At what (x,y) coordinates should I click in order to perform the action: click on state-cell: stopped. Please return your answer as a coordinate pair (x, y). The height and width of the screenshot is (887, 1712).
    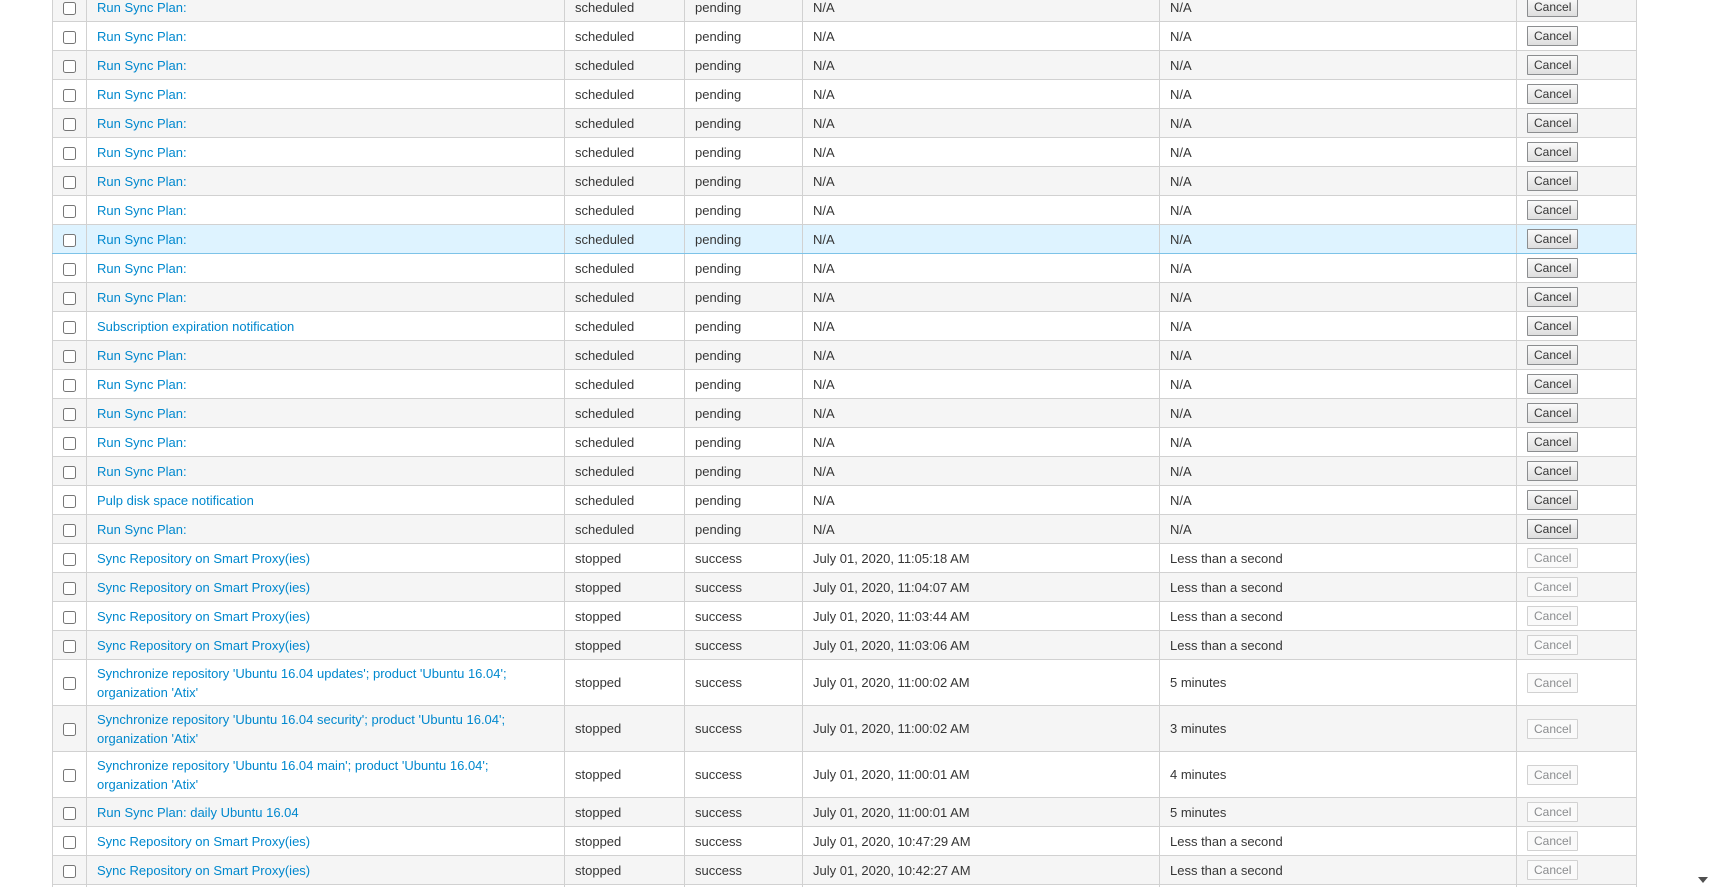
    Looking at the image, I should click on (624, 558).